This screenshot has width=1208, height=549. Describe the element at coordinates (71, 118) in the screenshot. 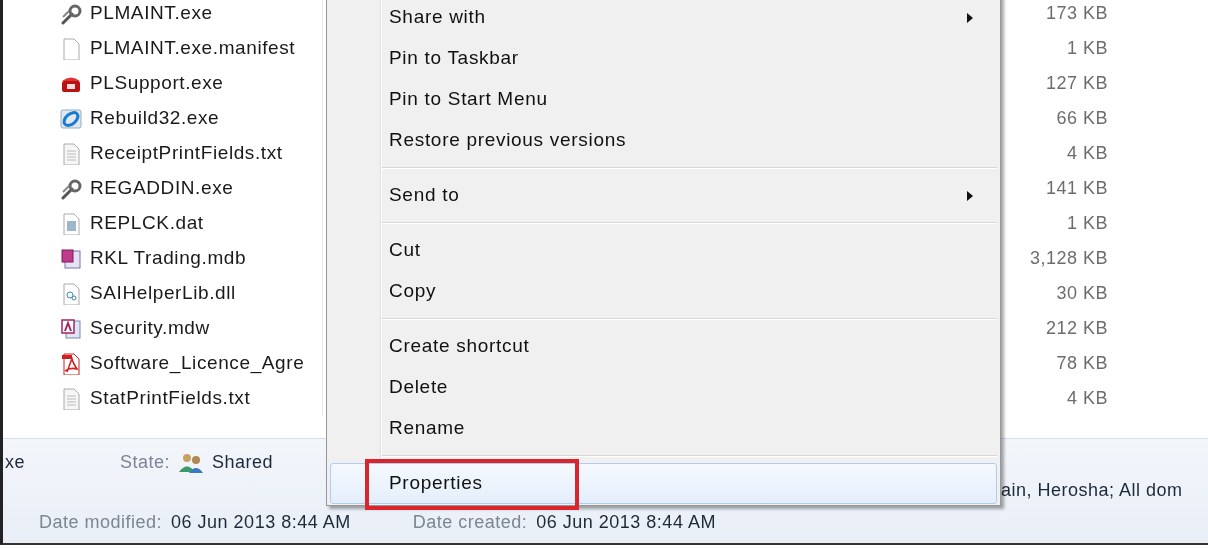

I see `loop-icon` at that location.